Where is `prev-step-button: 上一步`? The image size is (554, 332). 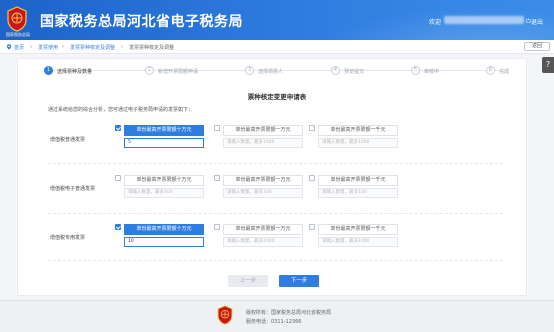 prev-step-button: 上一步 is located at coordinates (248, 281).